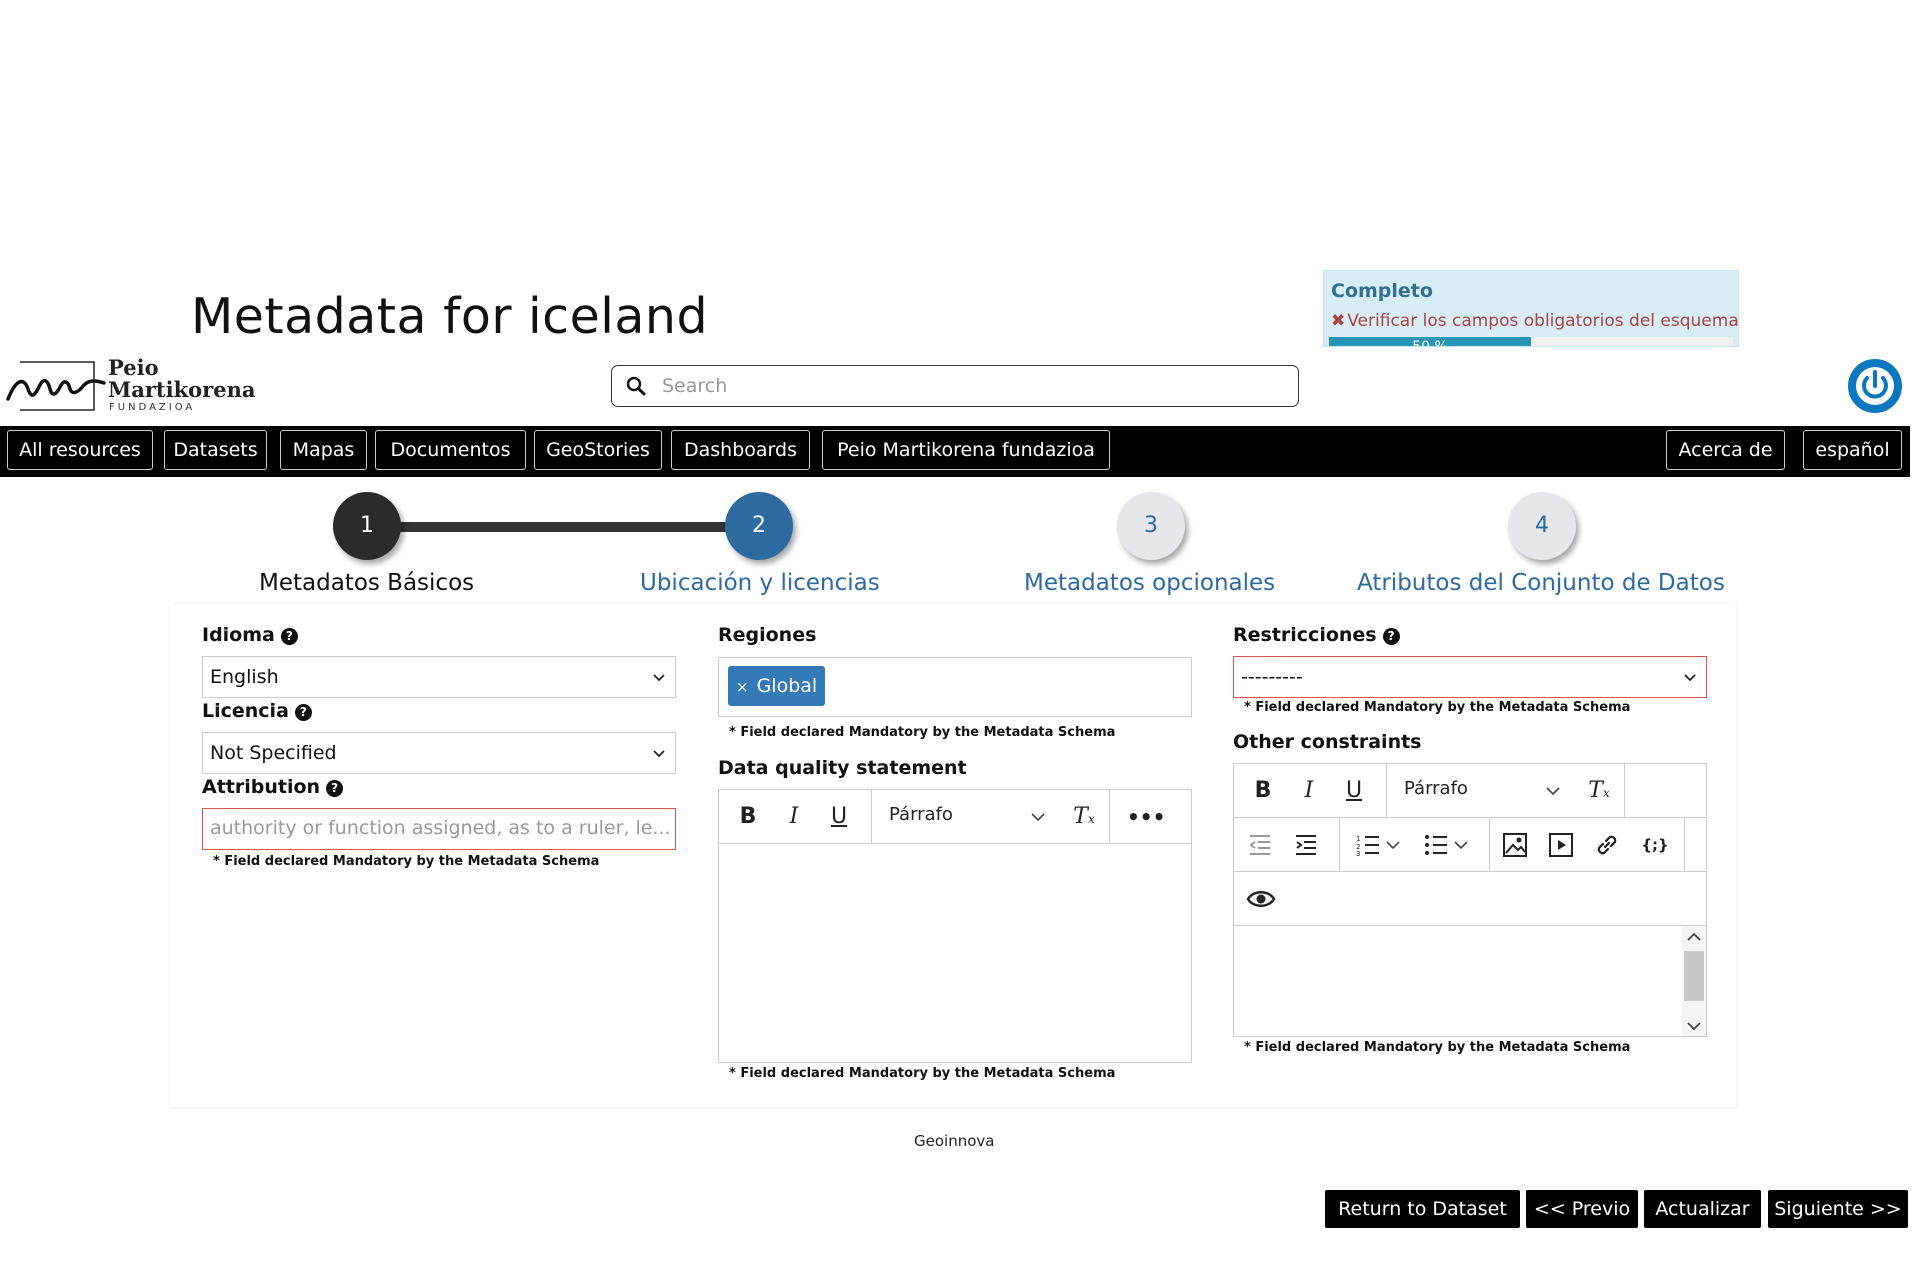  I want to click on idioma-value: English, so click(244, 677).